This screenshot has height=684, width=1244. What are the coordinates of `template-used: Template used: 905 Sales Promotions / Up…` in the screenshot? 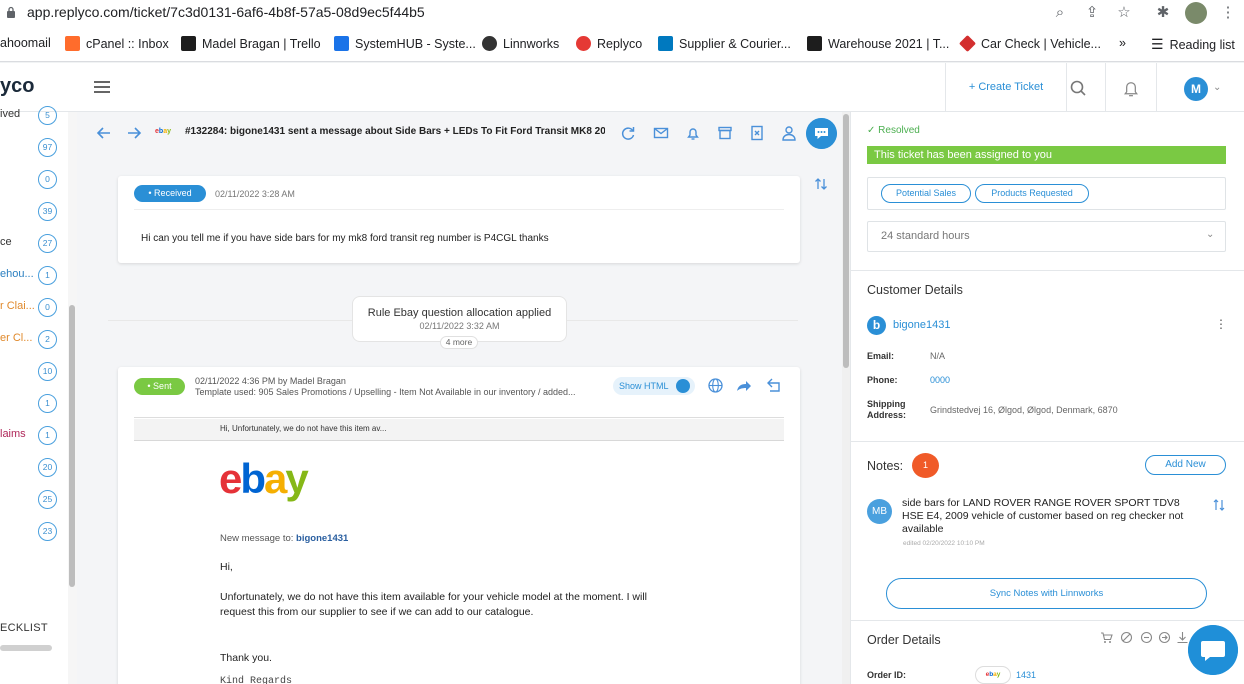 It's located at (385, 392).